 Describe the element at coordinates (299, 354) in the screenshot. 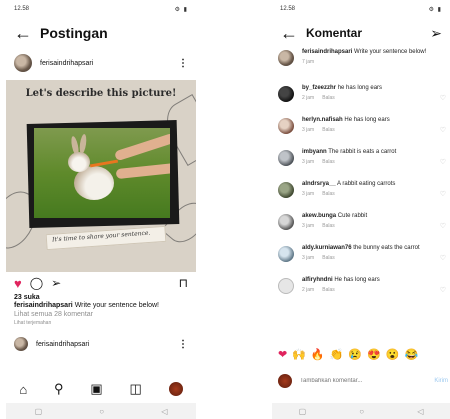

I see `emoji-button: 🙌` at that location.